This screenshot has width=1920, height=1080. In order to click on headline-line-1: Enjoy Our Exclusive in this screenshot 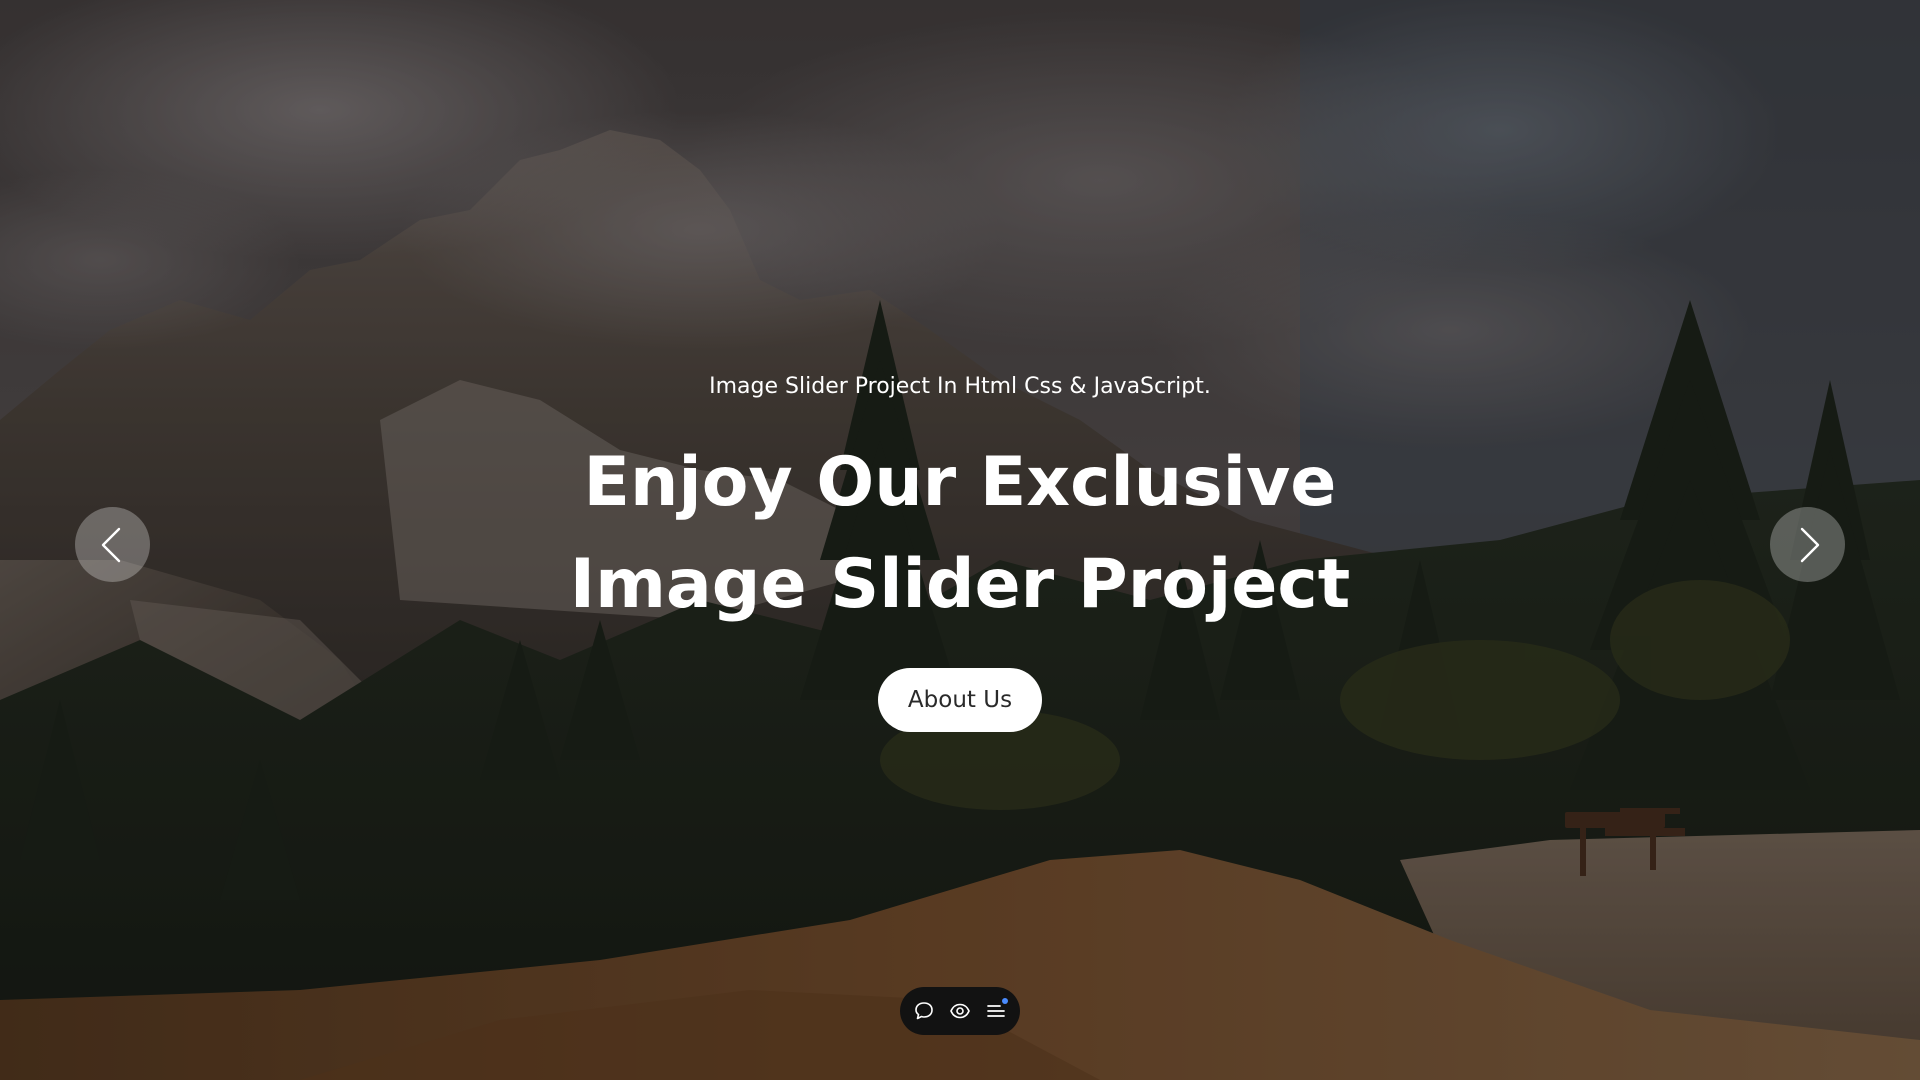, I will do `click(960, 482)`.